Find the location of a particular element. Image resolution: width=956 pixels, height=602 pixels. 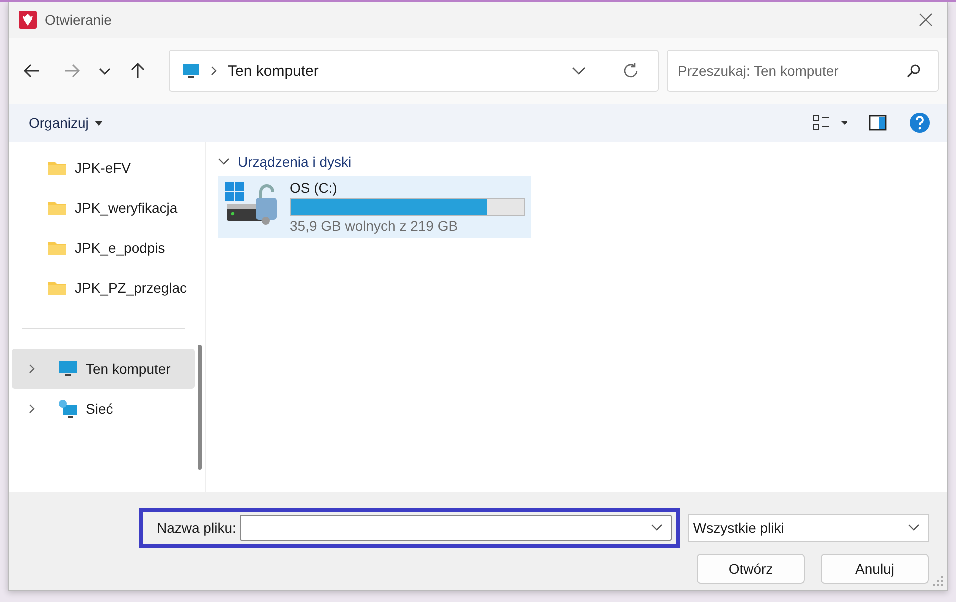

address-path: Ten komputer is located at coordinates (273, 71).